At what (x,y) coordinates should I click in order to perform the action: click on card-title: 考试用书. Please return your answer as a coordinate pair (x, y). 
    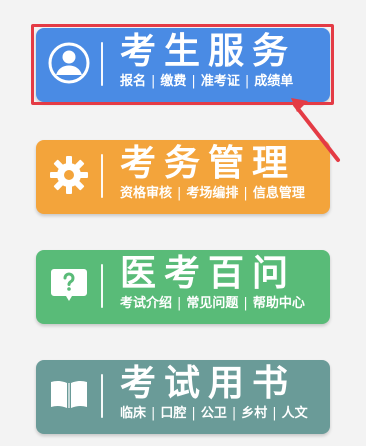
    Looking at the image, I should click on (208, 383).